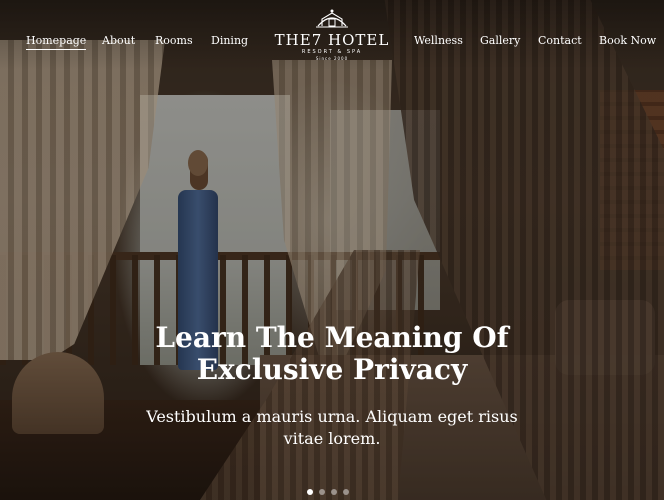 Image resolution: width=664 pixels, height=500 pixels. What do you see at coordinates (118, 40) in the screenshot?
I see `nav-link-about: About` at bounding box center [118, 40].